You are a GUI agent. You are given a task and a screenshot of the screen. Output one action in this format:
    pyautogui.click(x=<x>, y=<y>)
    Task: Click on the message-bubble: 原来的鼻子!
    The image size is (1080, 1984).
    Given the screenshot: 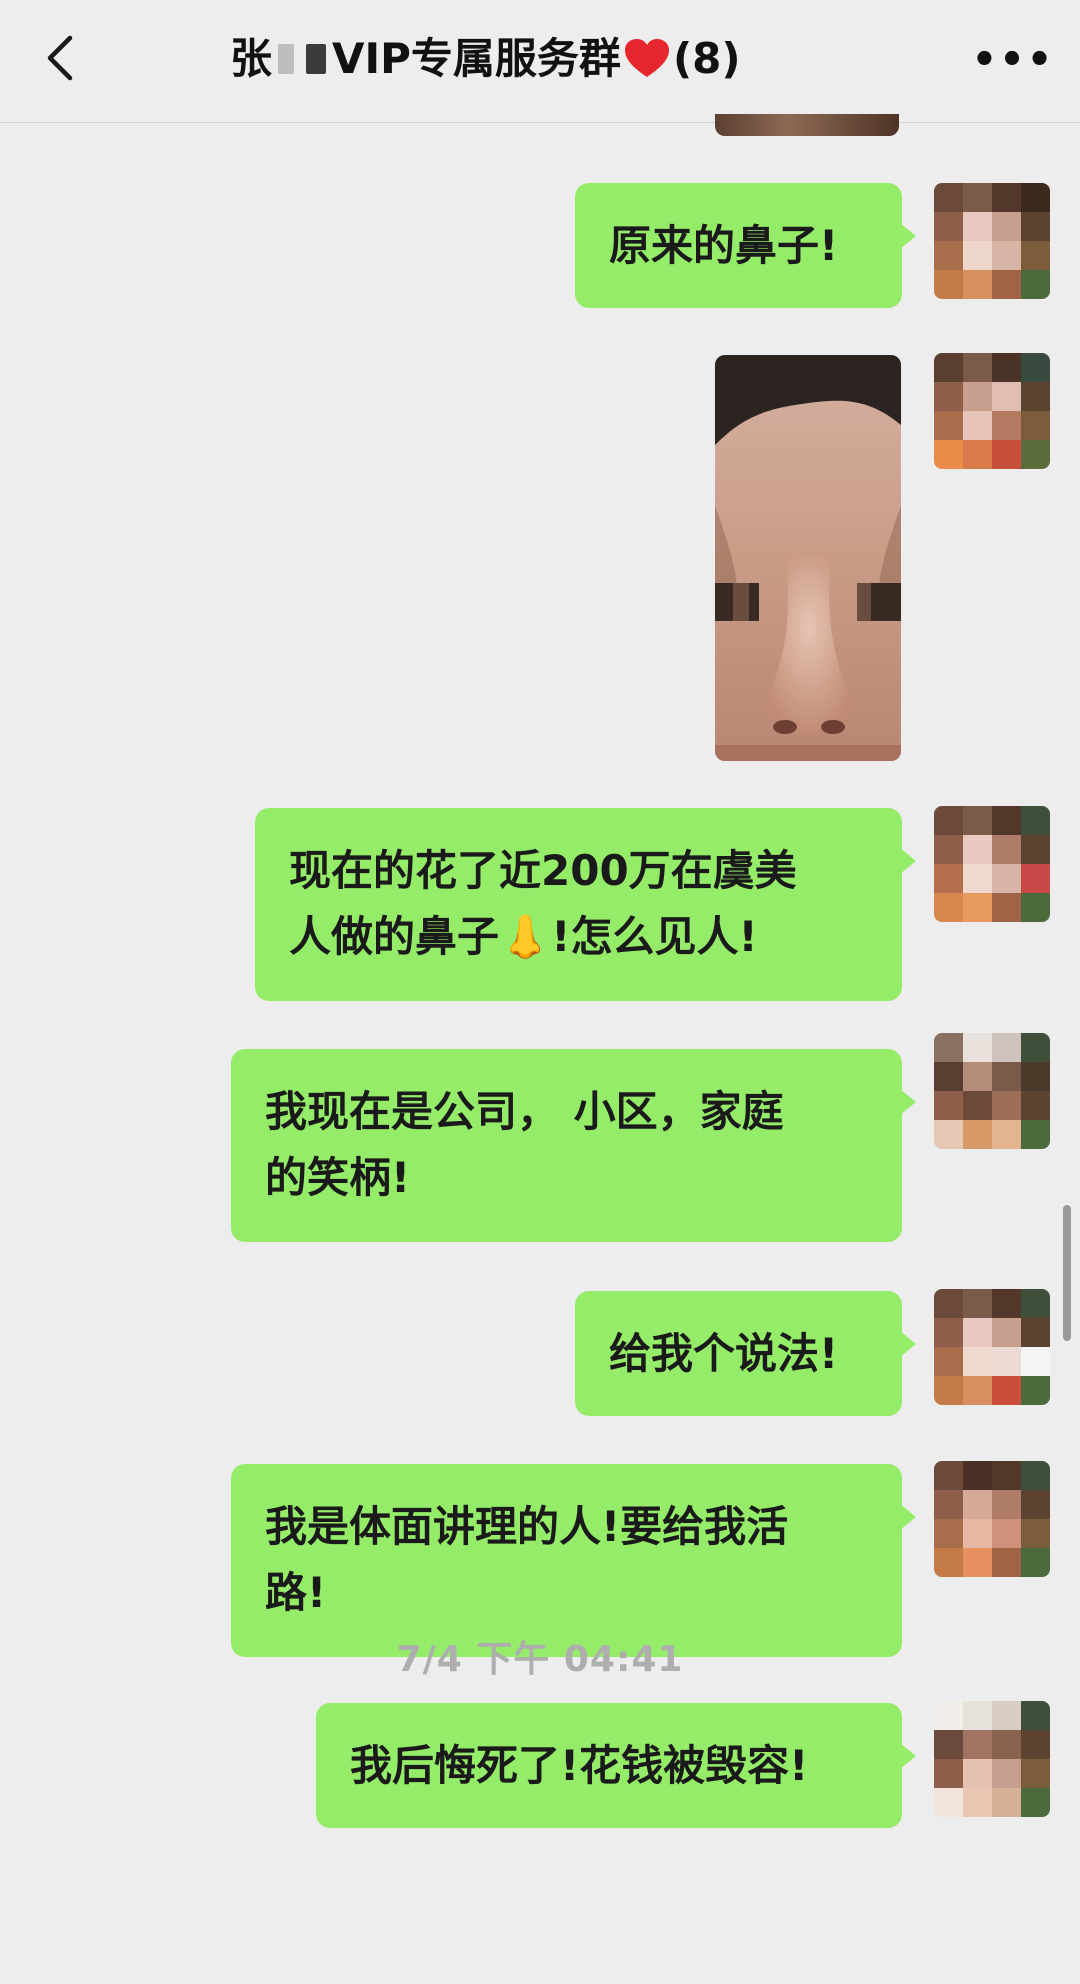 What is the action you would take?
    pyautogui.click(x=745, y=245)
    